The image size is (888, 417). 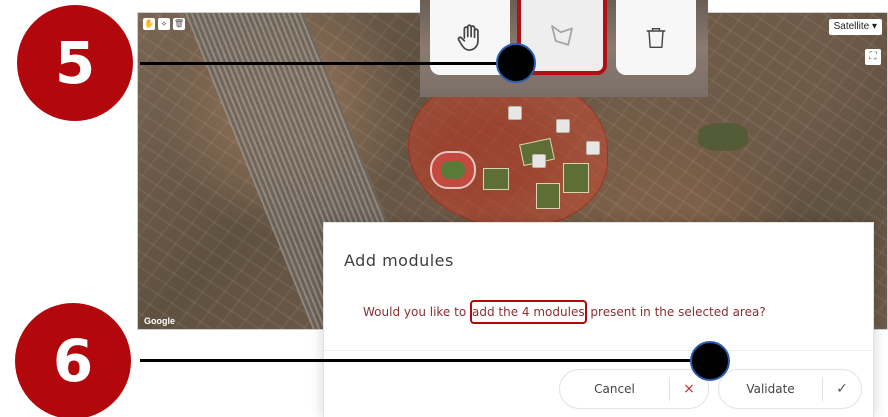 I want to click on toolbar-zoom-callout, so click(x=564, y=48).